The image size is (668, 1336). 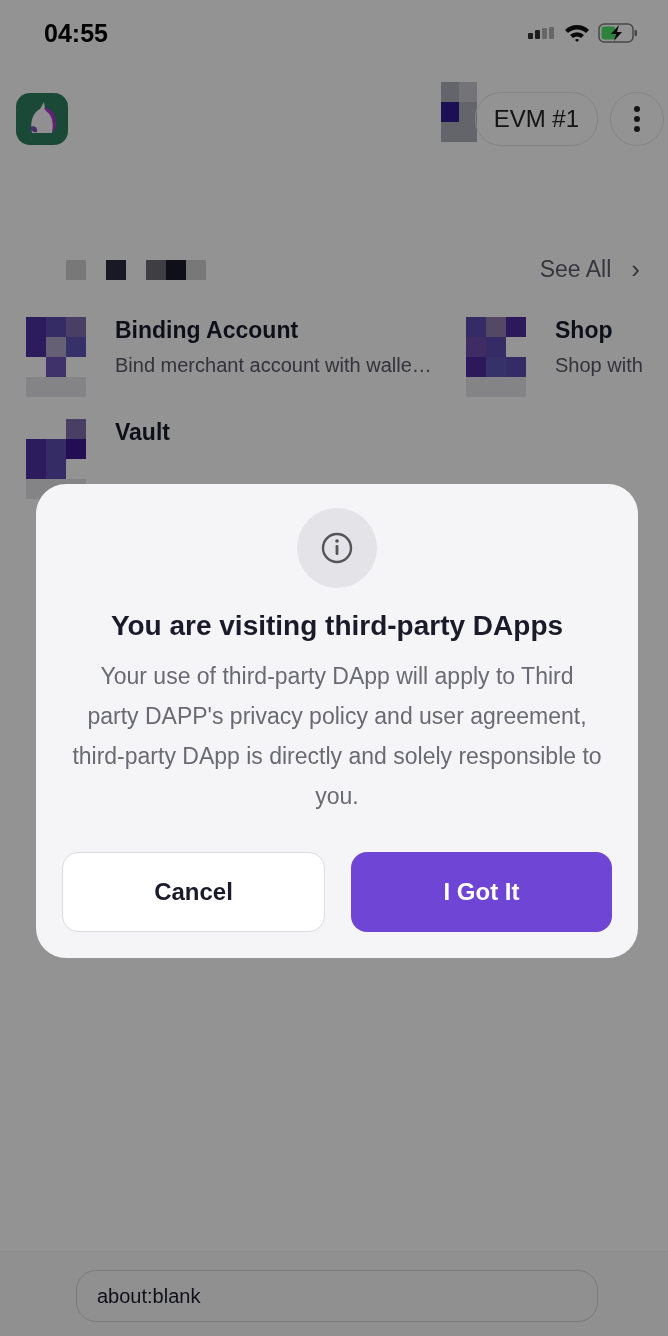 I want to click on dapp-title: Shop, so click(x=584, y=330).